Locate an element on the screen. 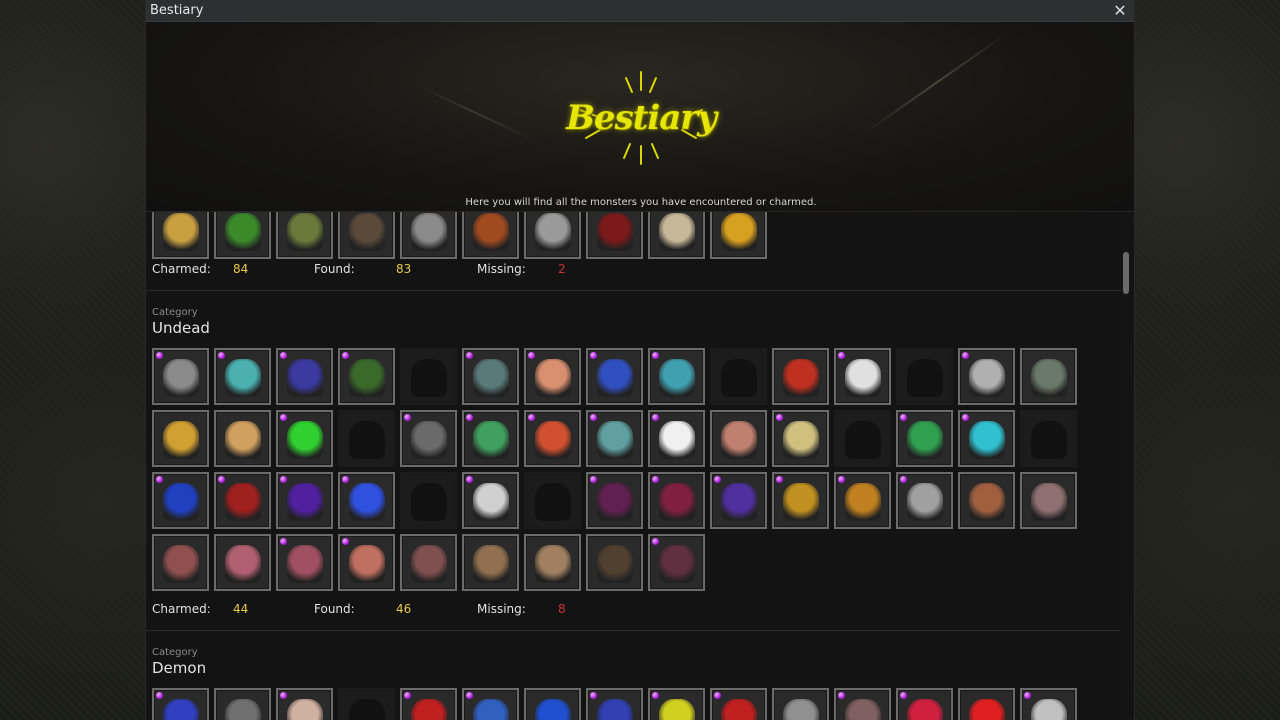 The width and height of the screenshot is (1280, 720). section-divider is located at coordinates (633, 290).